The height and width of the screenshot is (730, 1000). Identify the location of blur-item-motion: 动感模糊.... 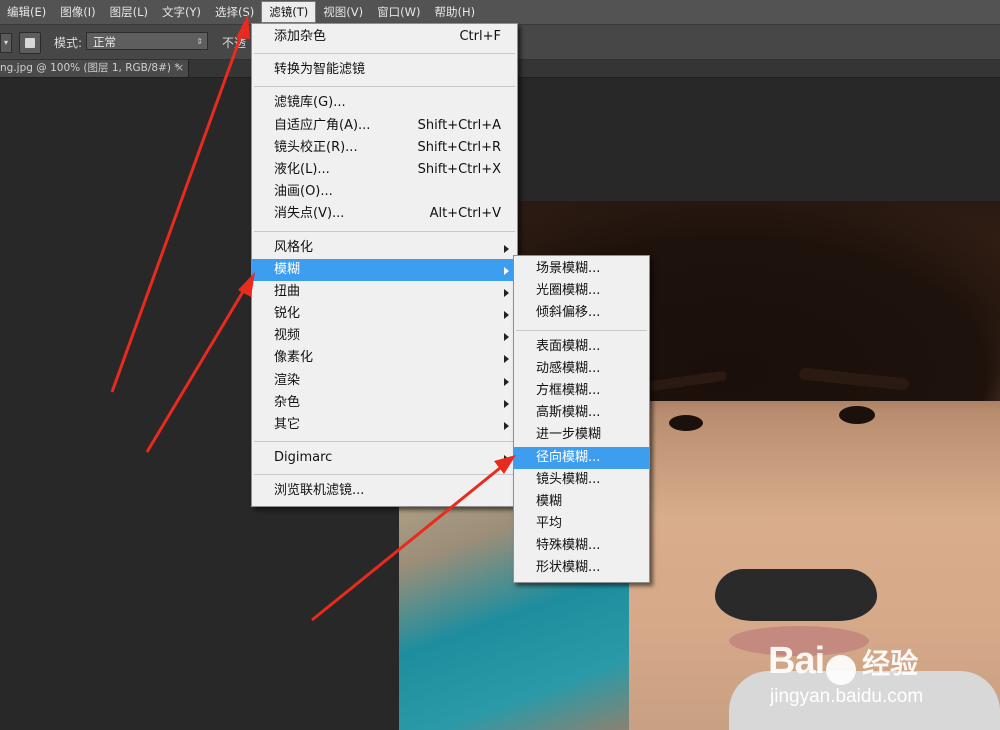
(581, 369).